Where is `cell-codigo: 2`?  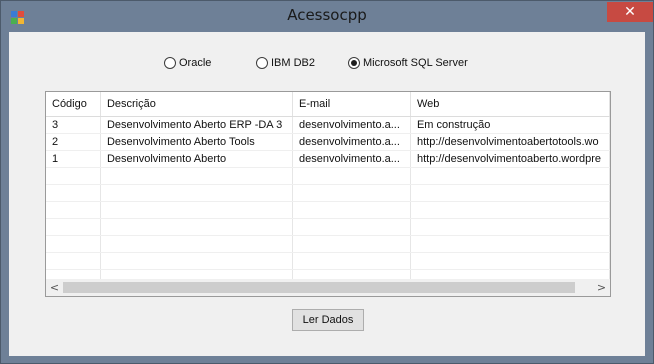 cell-codigo: 2 is located at coordinates (73, 142).